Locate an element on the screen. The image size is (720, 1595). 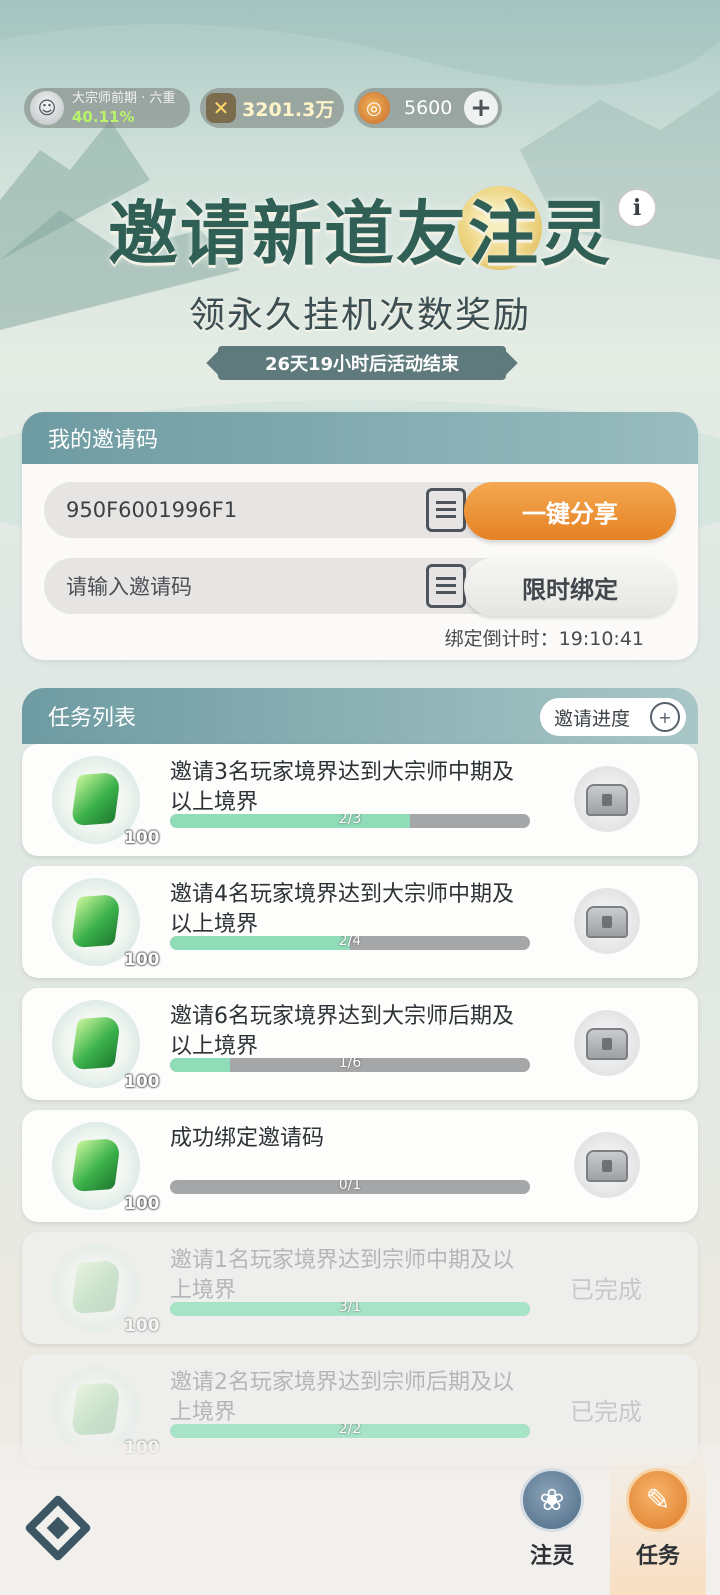
nav-zhuling-label: 注灵 is located at coordinates (551, 1556).